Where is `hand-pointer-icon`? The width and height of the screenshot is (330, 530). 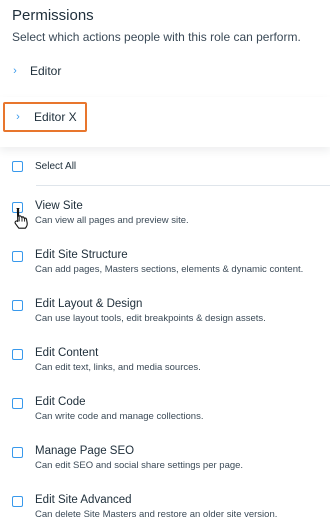 hand-pointer-icon is located at coordinates (21, 218).